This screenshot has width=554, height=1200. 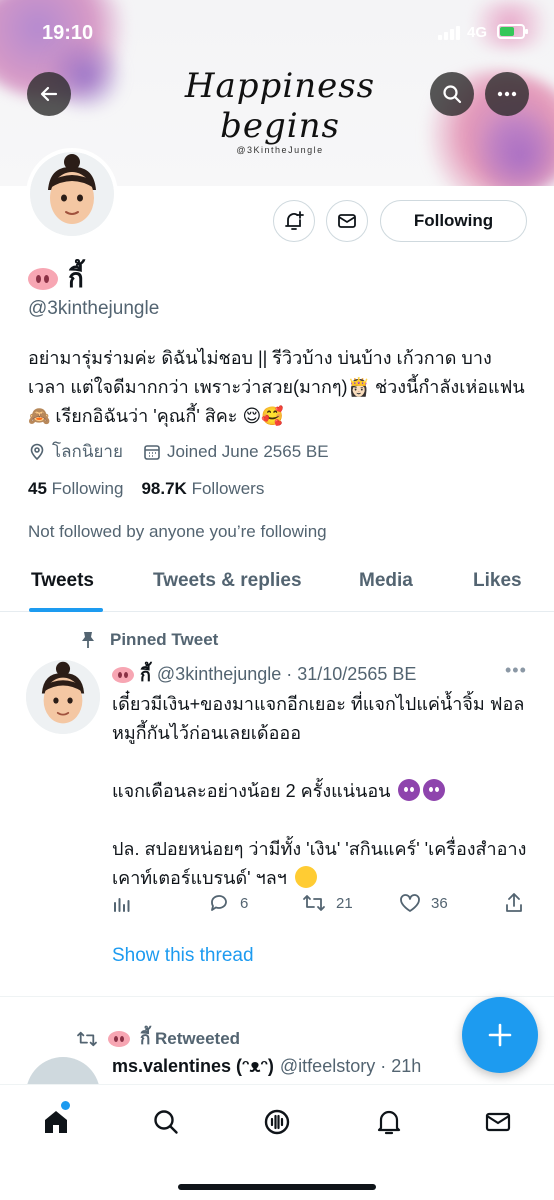 I want to click on profile-location: โลกนิยาย, so click(x=75, y=451).